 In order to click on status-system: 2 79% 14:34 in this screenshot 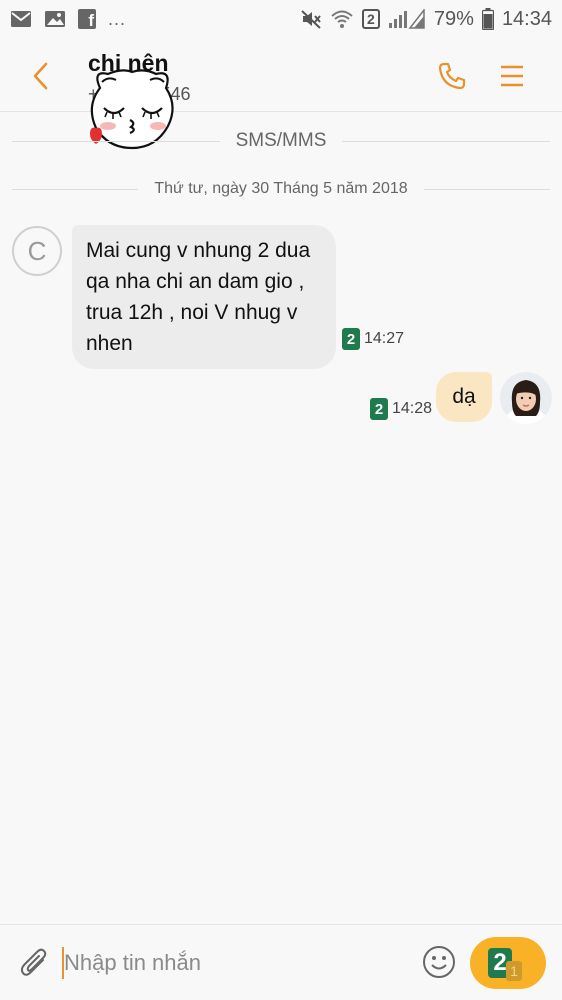, I will do `click(426, 19)`.